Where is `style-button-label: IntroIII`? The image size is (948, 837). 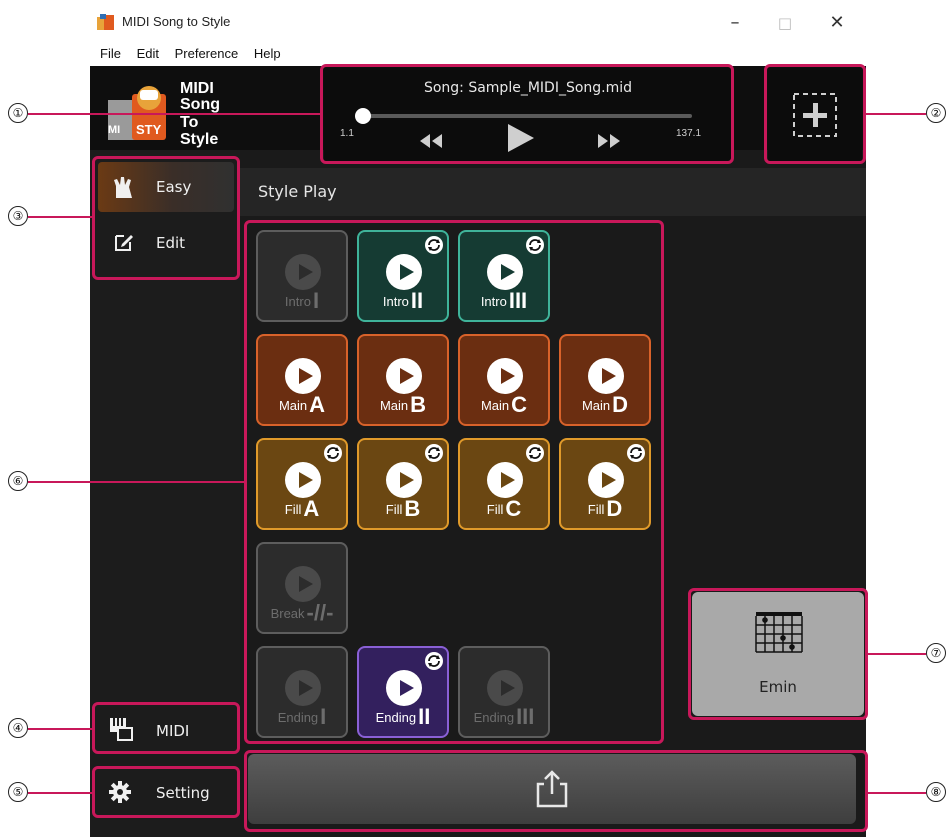
style-button-label: IntroIII is located at coordinates (504, 301).